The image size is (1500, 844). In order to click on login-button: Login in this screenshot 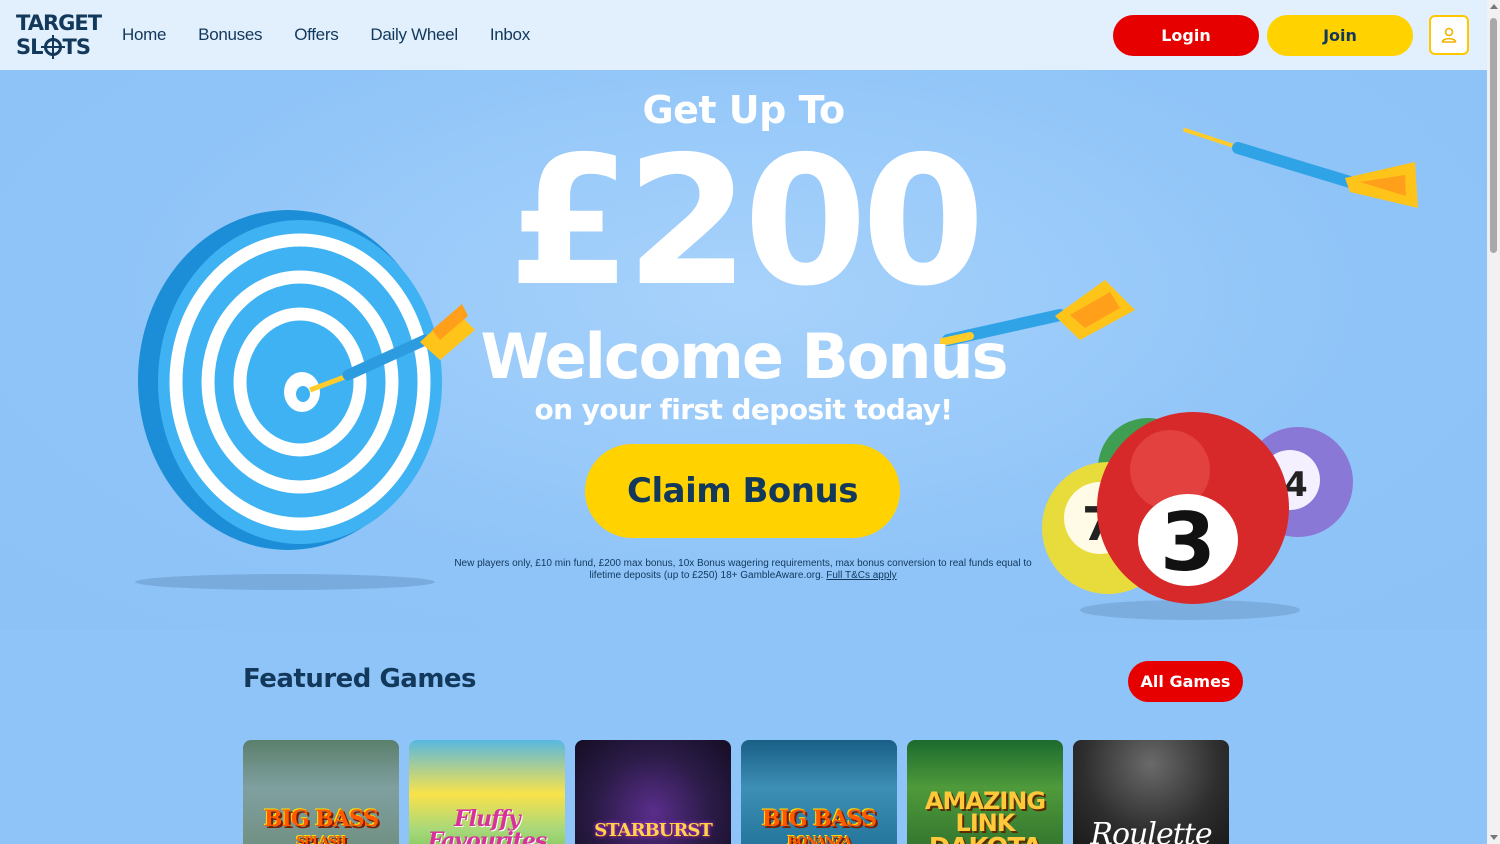, I will do `click(1186, 35)`.